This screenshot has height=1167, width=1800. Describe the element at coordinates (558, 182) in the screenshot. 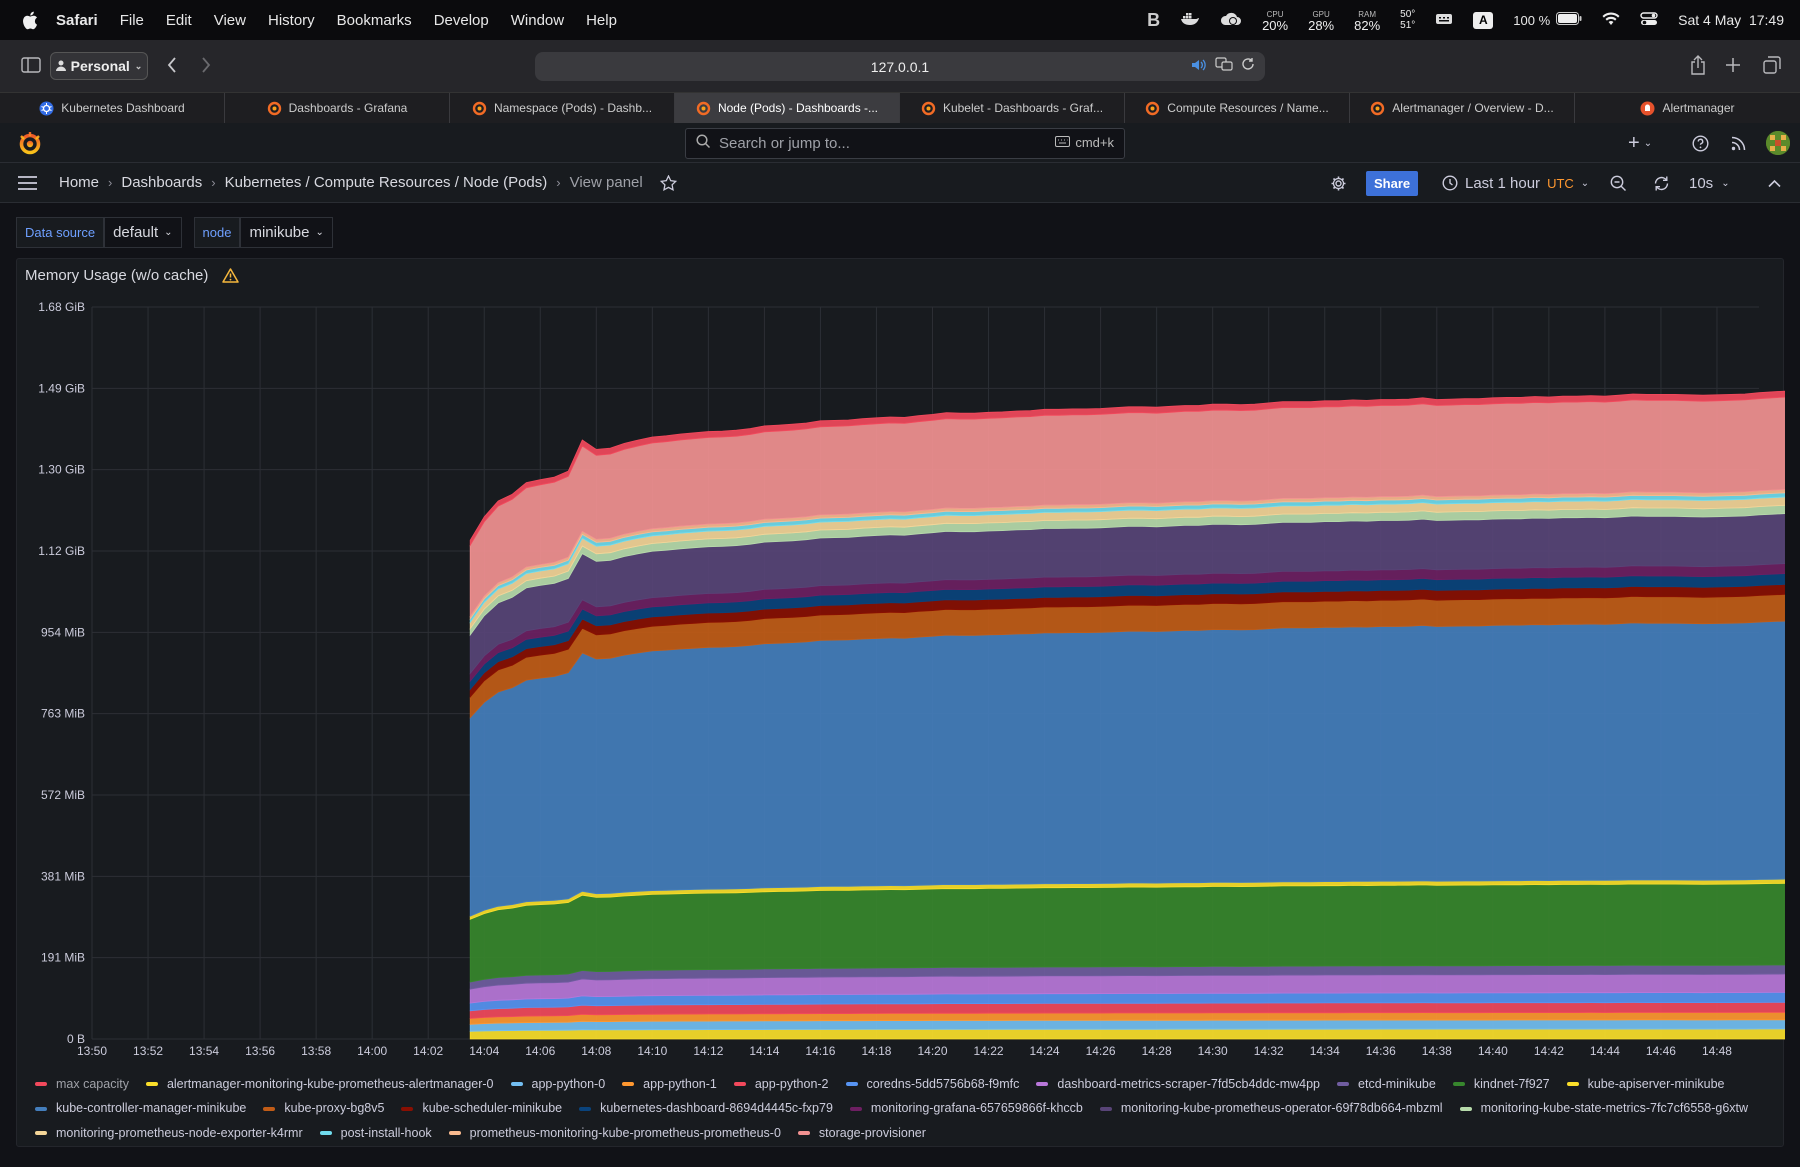

I see `chevron-right-icon: ›` at that location.